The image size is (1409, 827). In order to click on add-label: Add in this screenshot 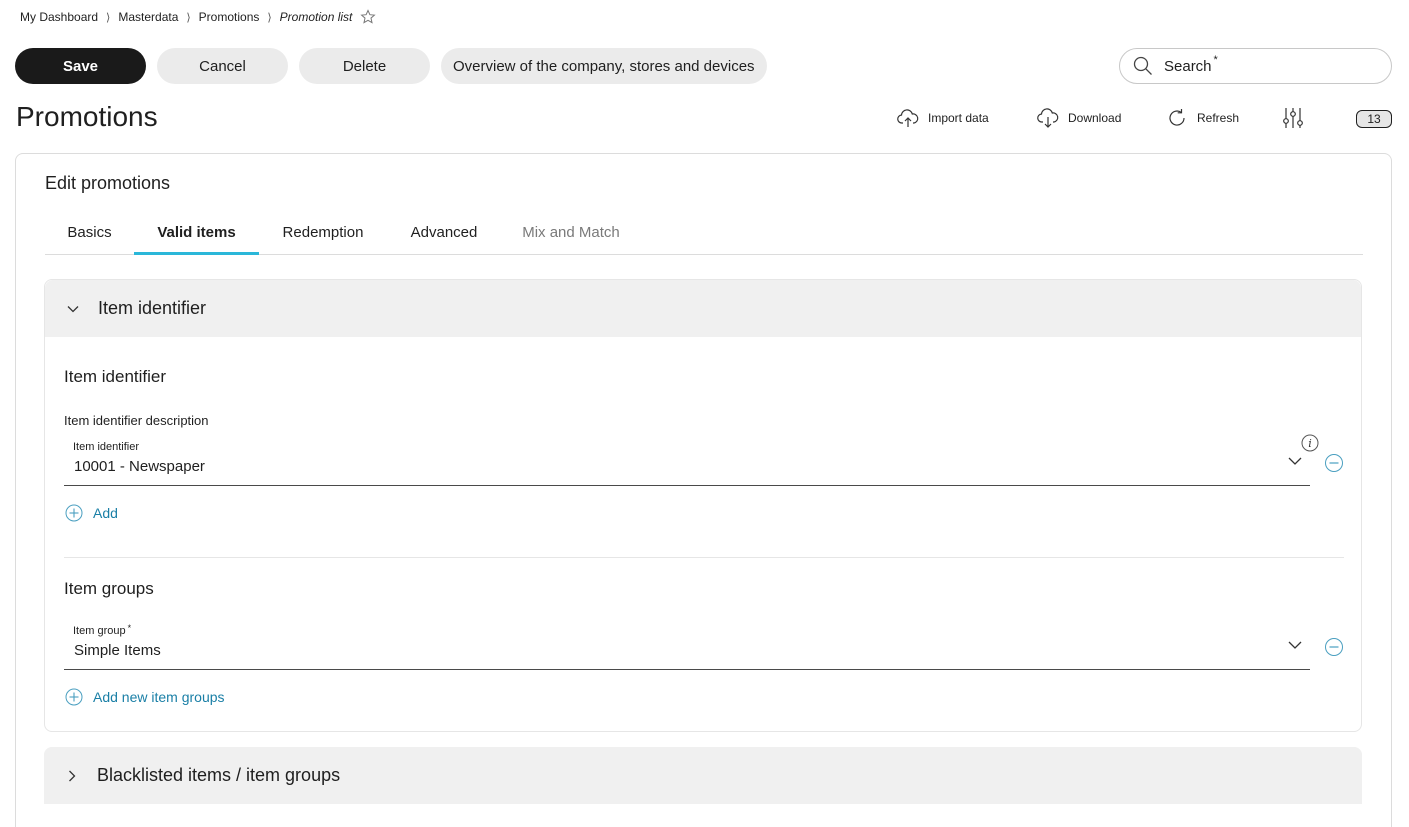, I will do `click(105, 513)`.